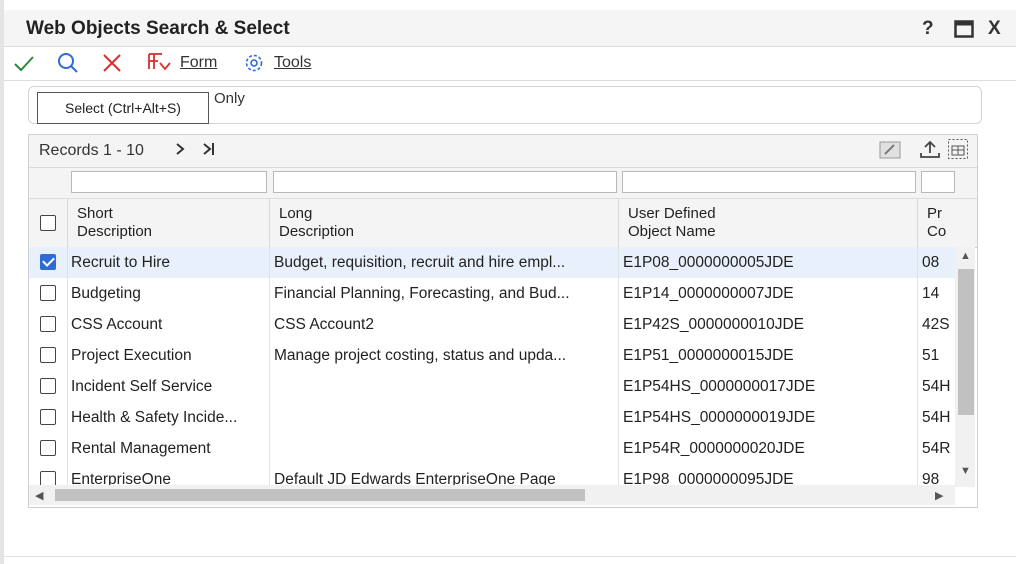  Describe the element at coordinates (229, 98) in the screenshot. I see `only-label: Only` at that location.